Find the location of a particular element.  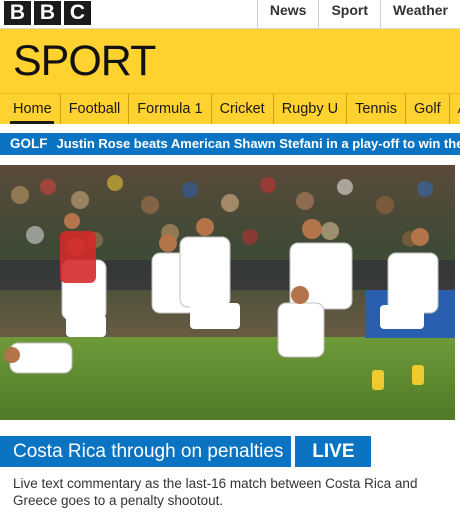

logo-letter-b2: B is located at coordinates (47, 13).